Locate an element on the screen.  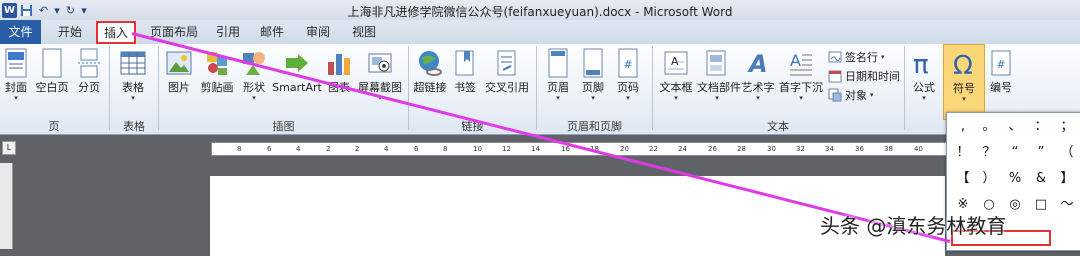
ruler-tick-label: 34 is located at coordinates (829, 149).